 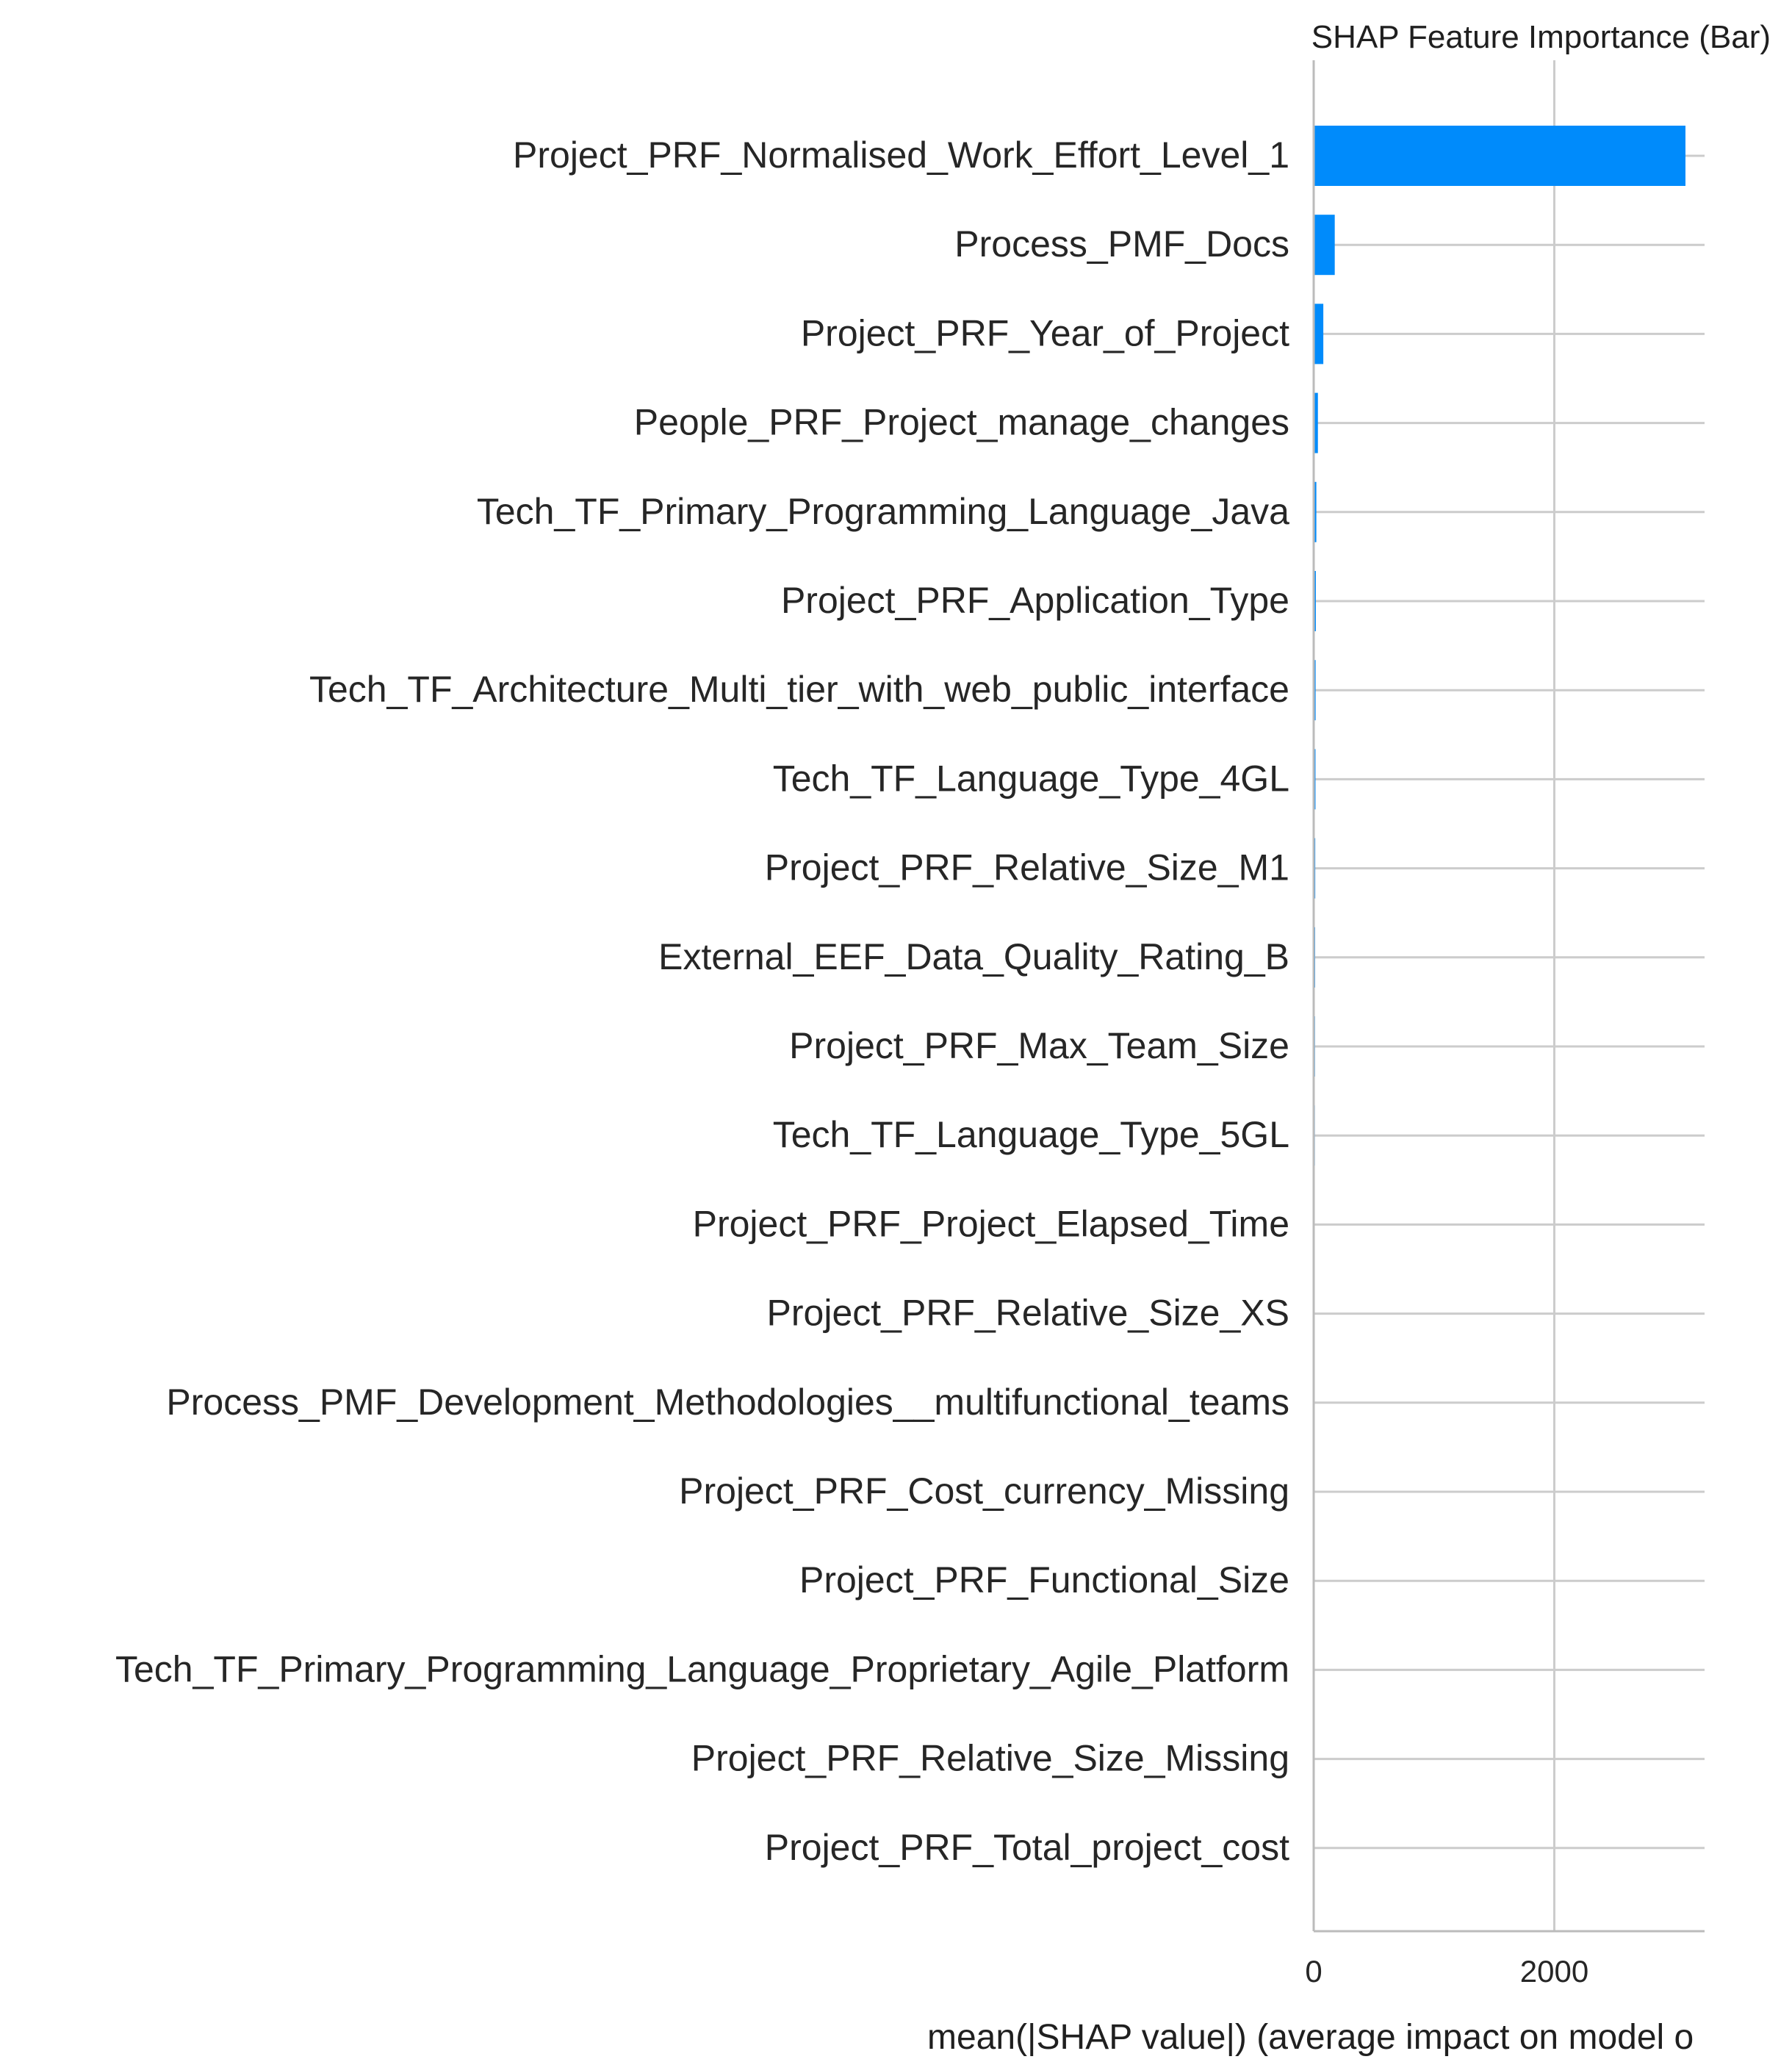 I want to click on x-tick-label: 2000, so click(x=1554, y=1971).